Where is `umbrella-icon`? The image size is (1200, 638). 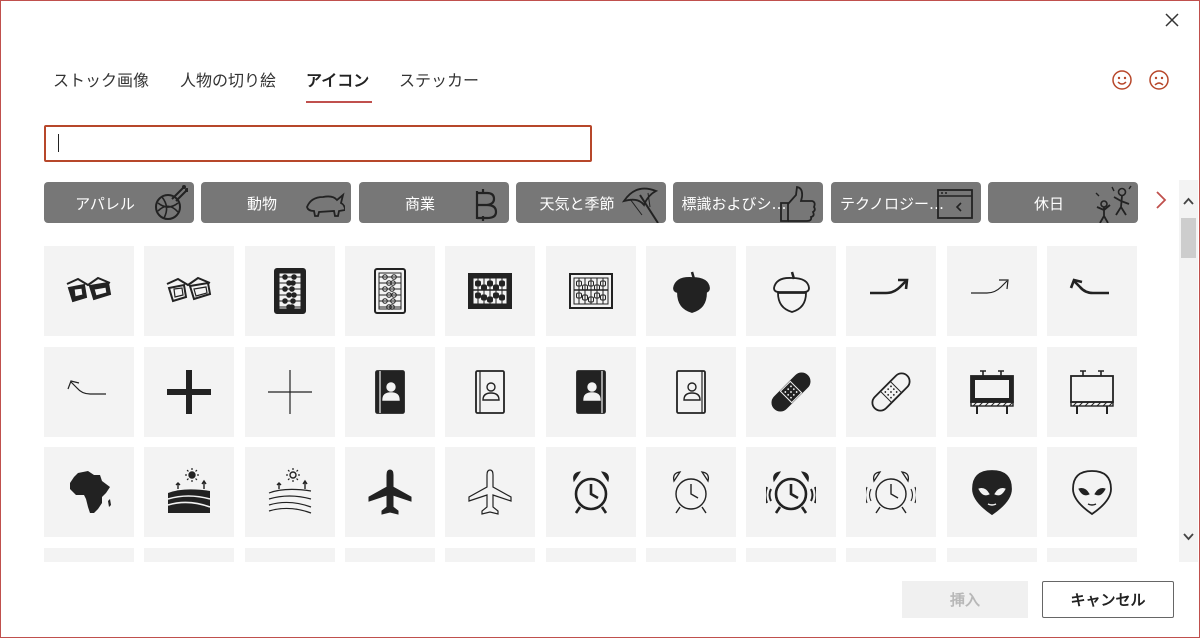 umbrella-icon is located at coordinates (640, 205).